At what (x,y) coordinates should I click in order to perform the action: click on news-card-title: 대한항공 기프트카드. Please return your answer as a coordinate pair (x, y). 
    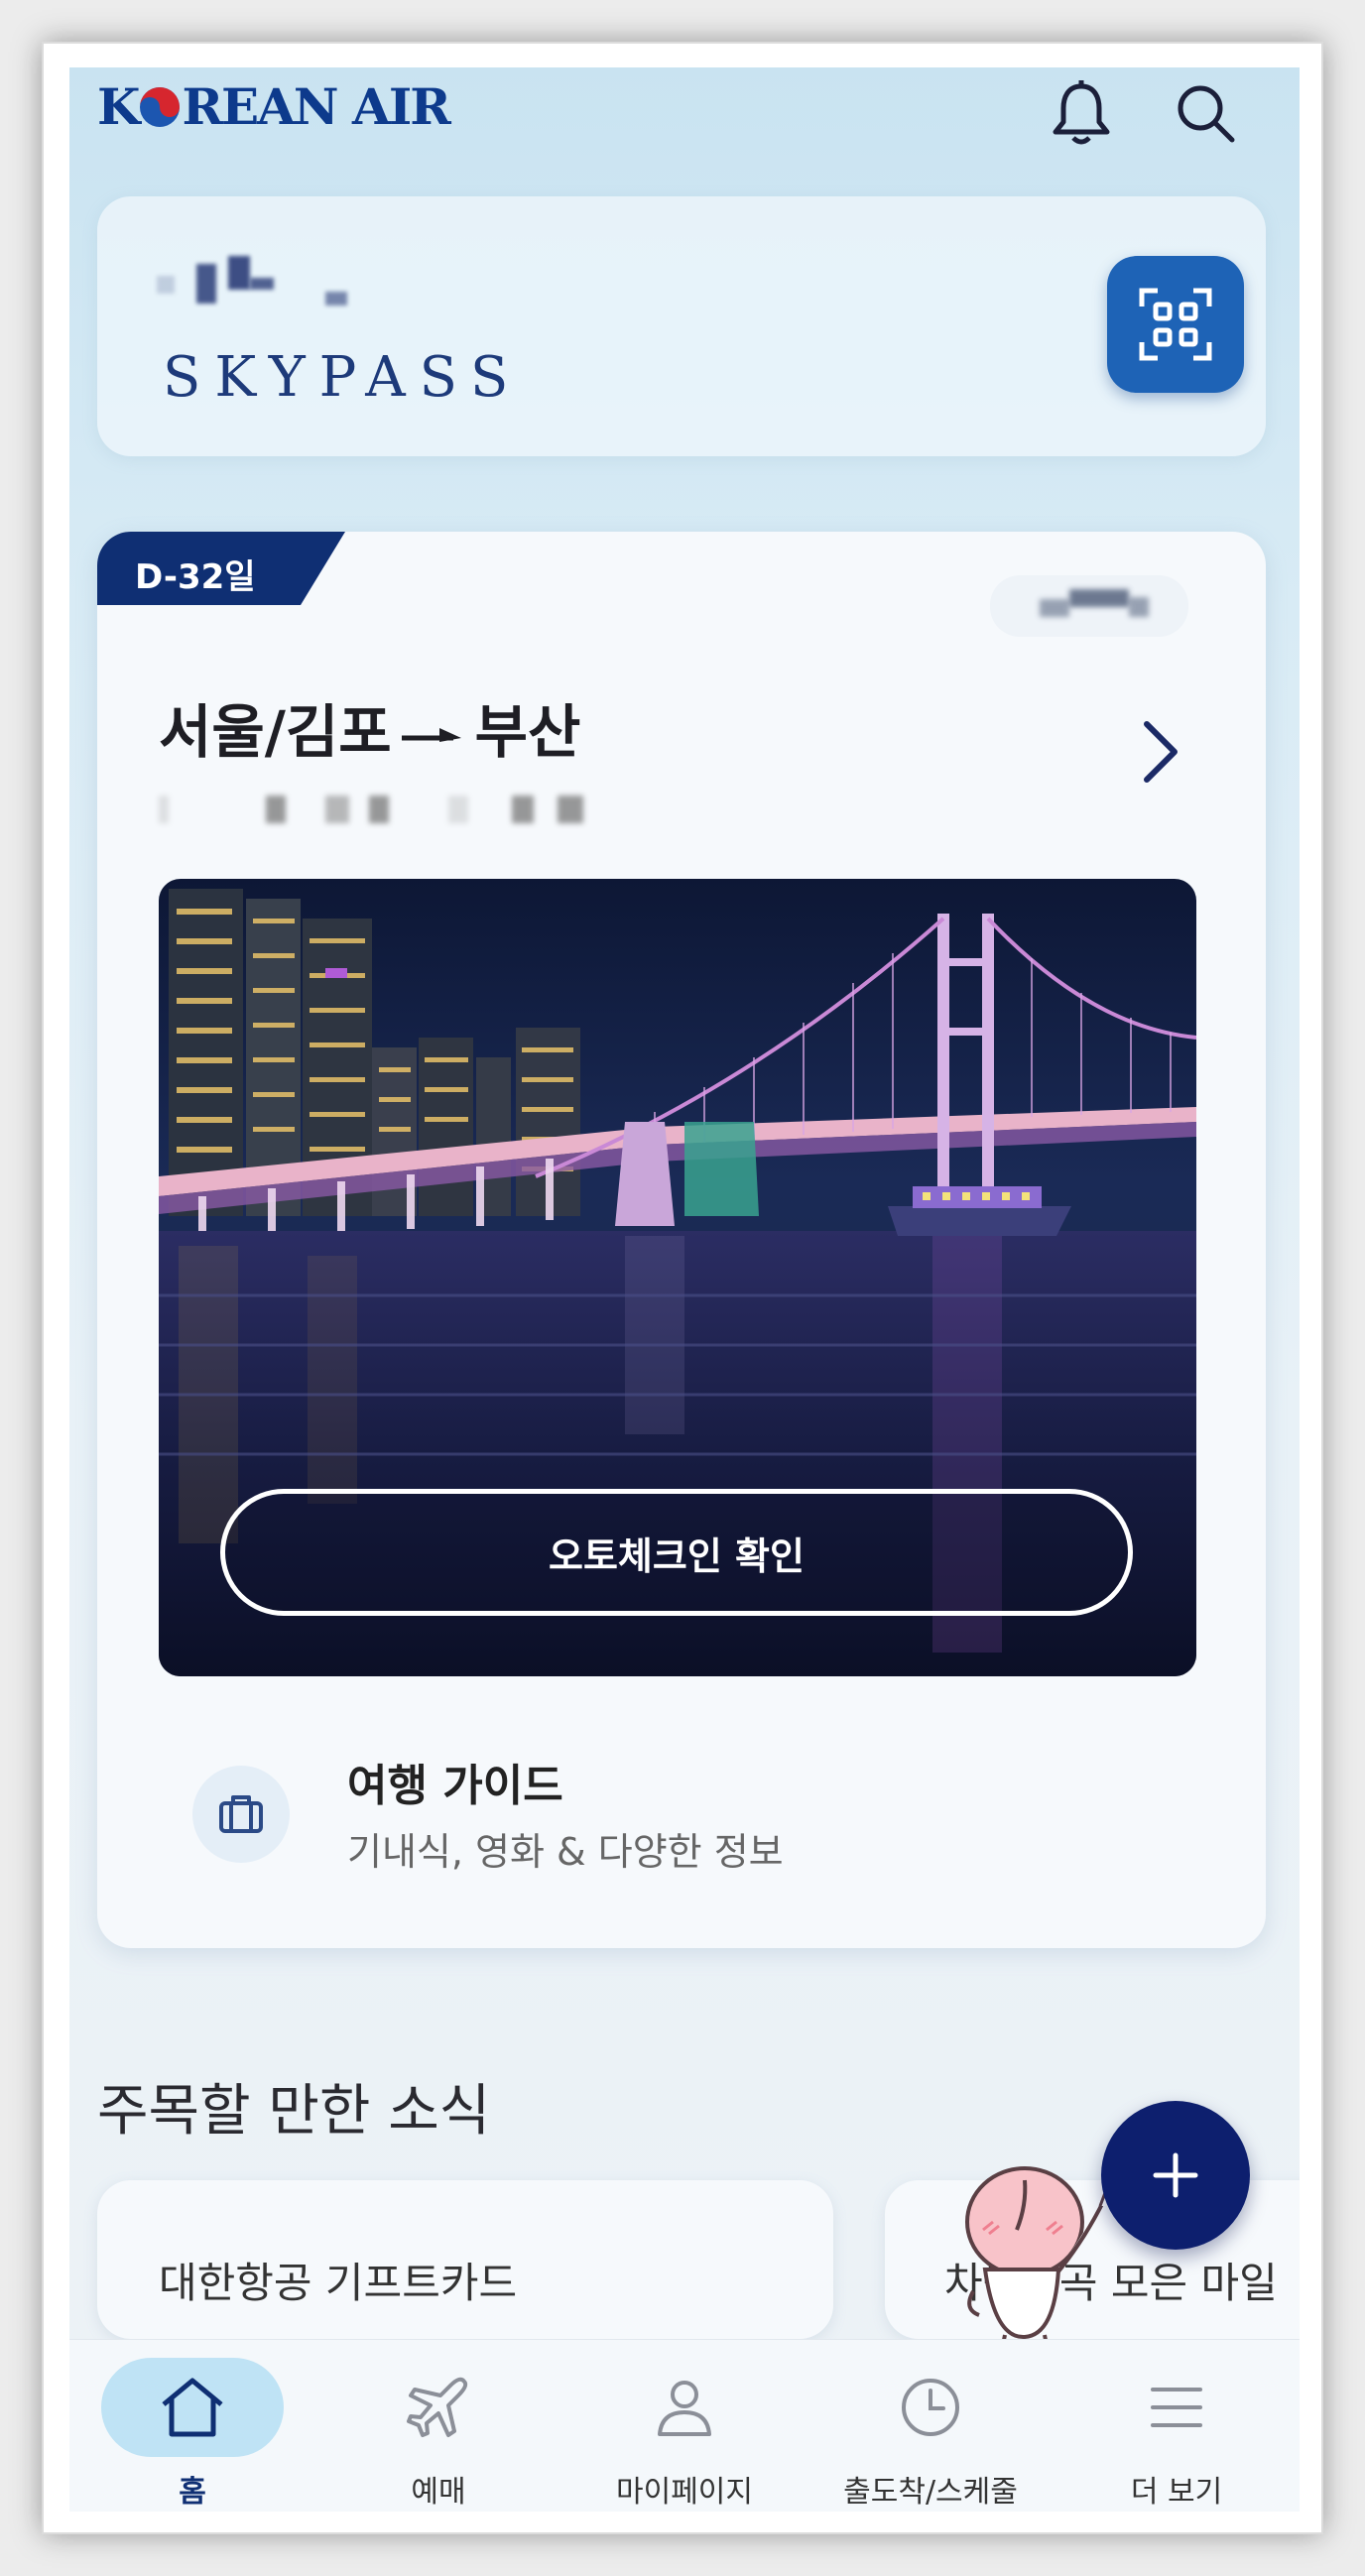
    Looking at the image, I should click on (338, 2283).